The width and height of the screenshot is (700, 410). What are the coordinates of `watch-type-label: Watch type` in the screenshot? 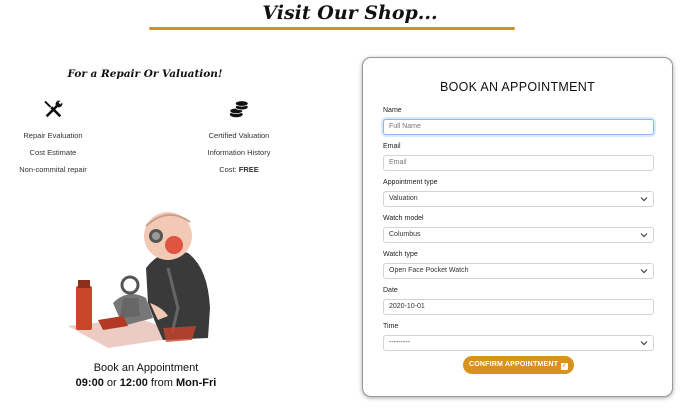 It's located at (400, 254).